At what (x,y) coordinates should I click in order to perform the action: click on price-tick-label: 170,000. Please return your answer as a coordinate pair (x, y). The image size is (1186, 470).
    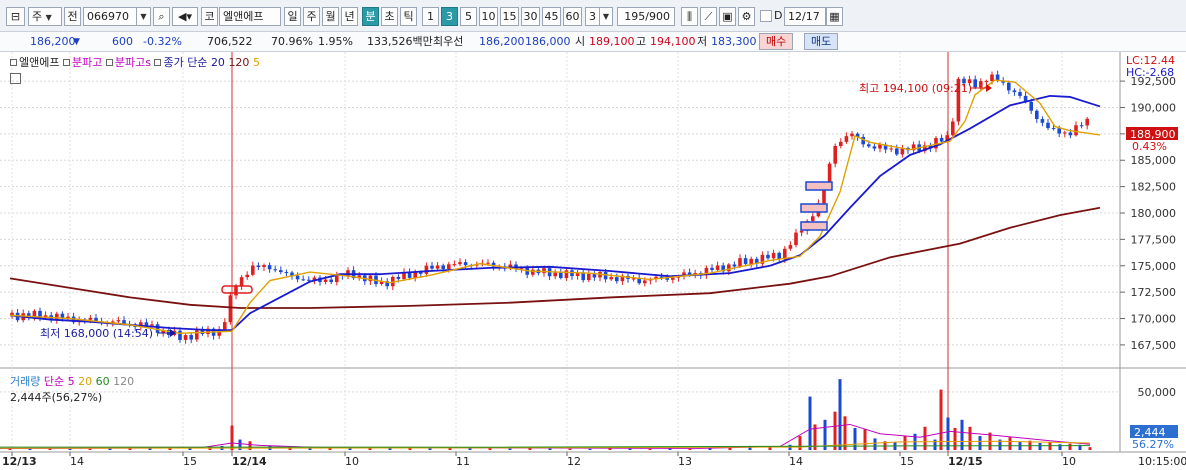
    Looking at the image, I should click on (1154, 319).